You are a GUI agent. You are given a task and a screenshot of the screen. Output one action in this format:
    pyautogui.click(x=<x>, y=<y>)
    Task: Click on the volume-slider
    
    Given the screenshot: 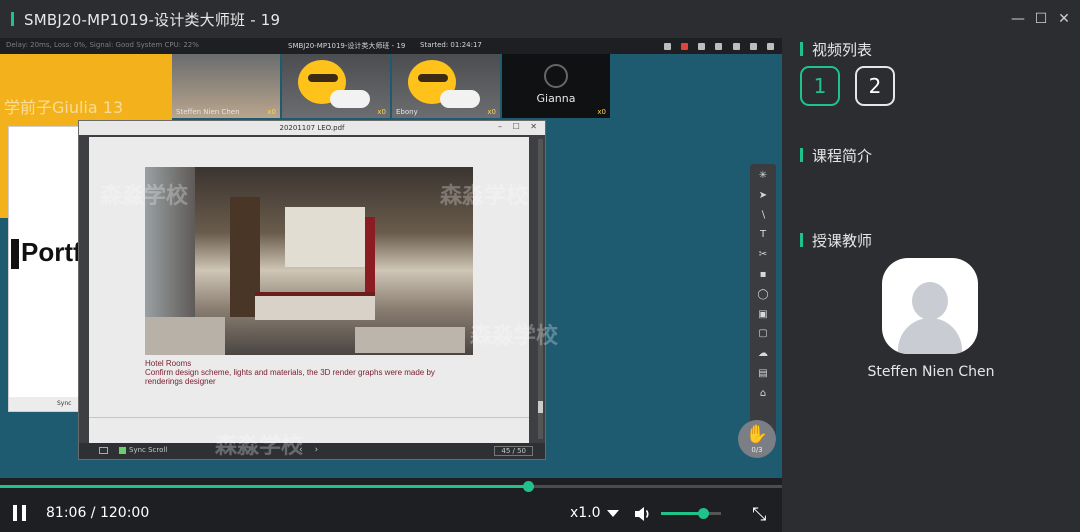 What is the action you would take?
    pyautogui.click(x=691, y=513)
    